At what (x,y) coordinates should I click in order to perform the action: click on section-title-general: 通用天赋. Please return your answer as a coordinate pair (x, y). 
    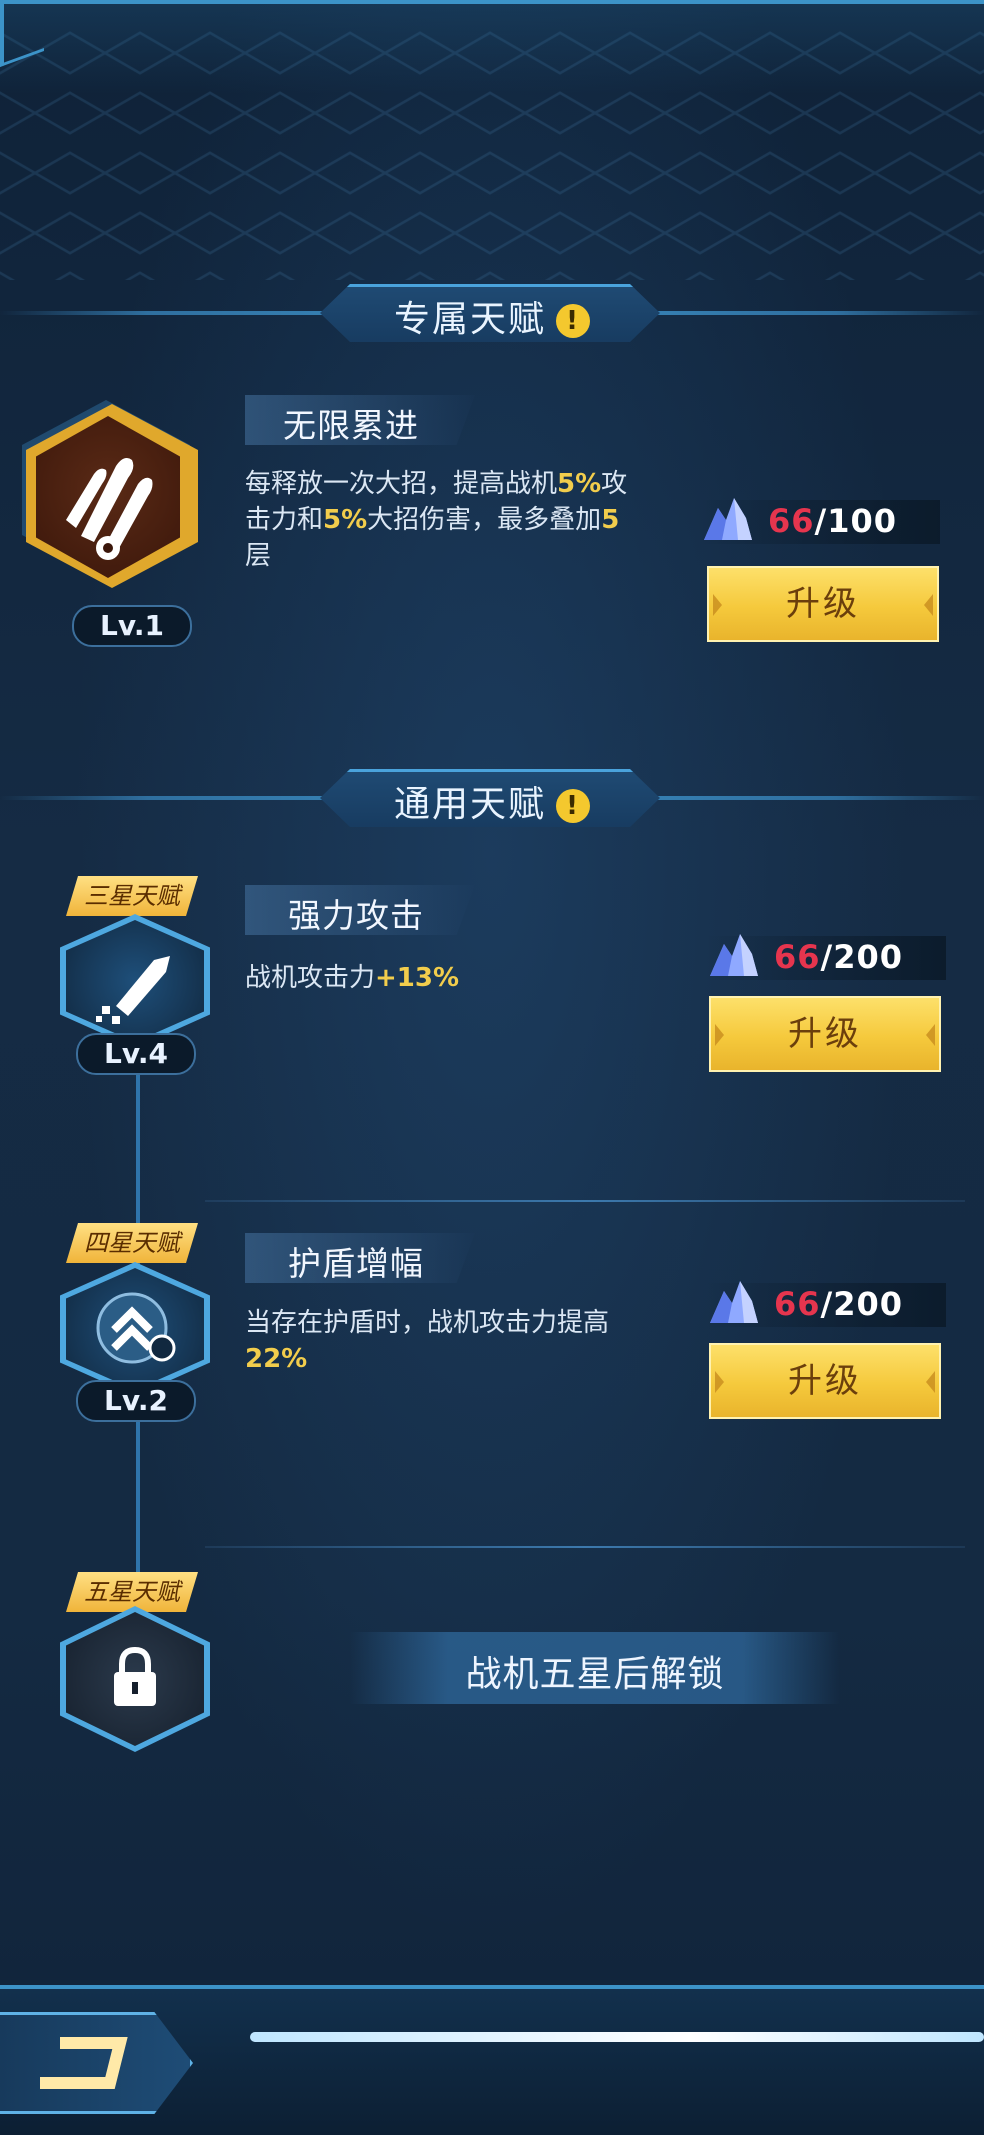
    Looking at the image, I should click on (469, 804).